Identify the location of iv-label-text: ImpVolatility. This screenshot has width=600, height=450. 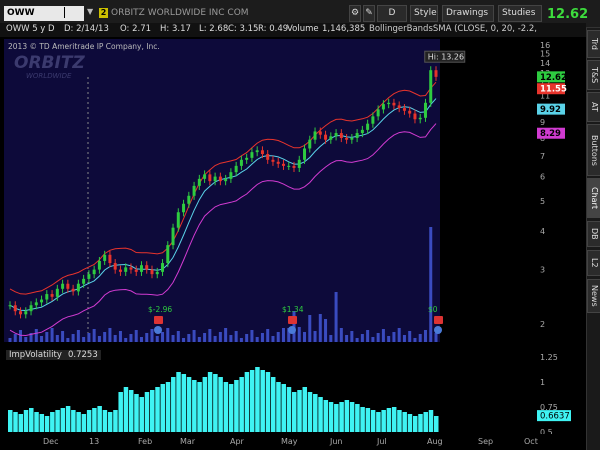
(35, 355).